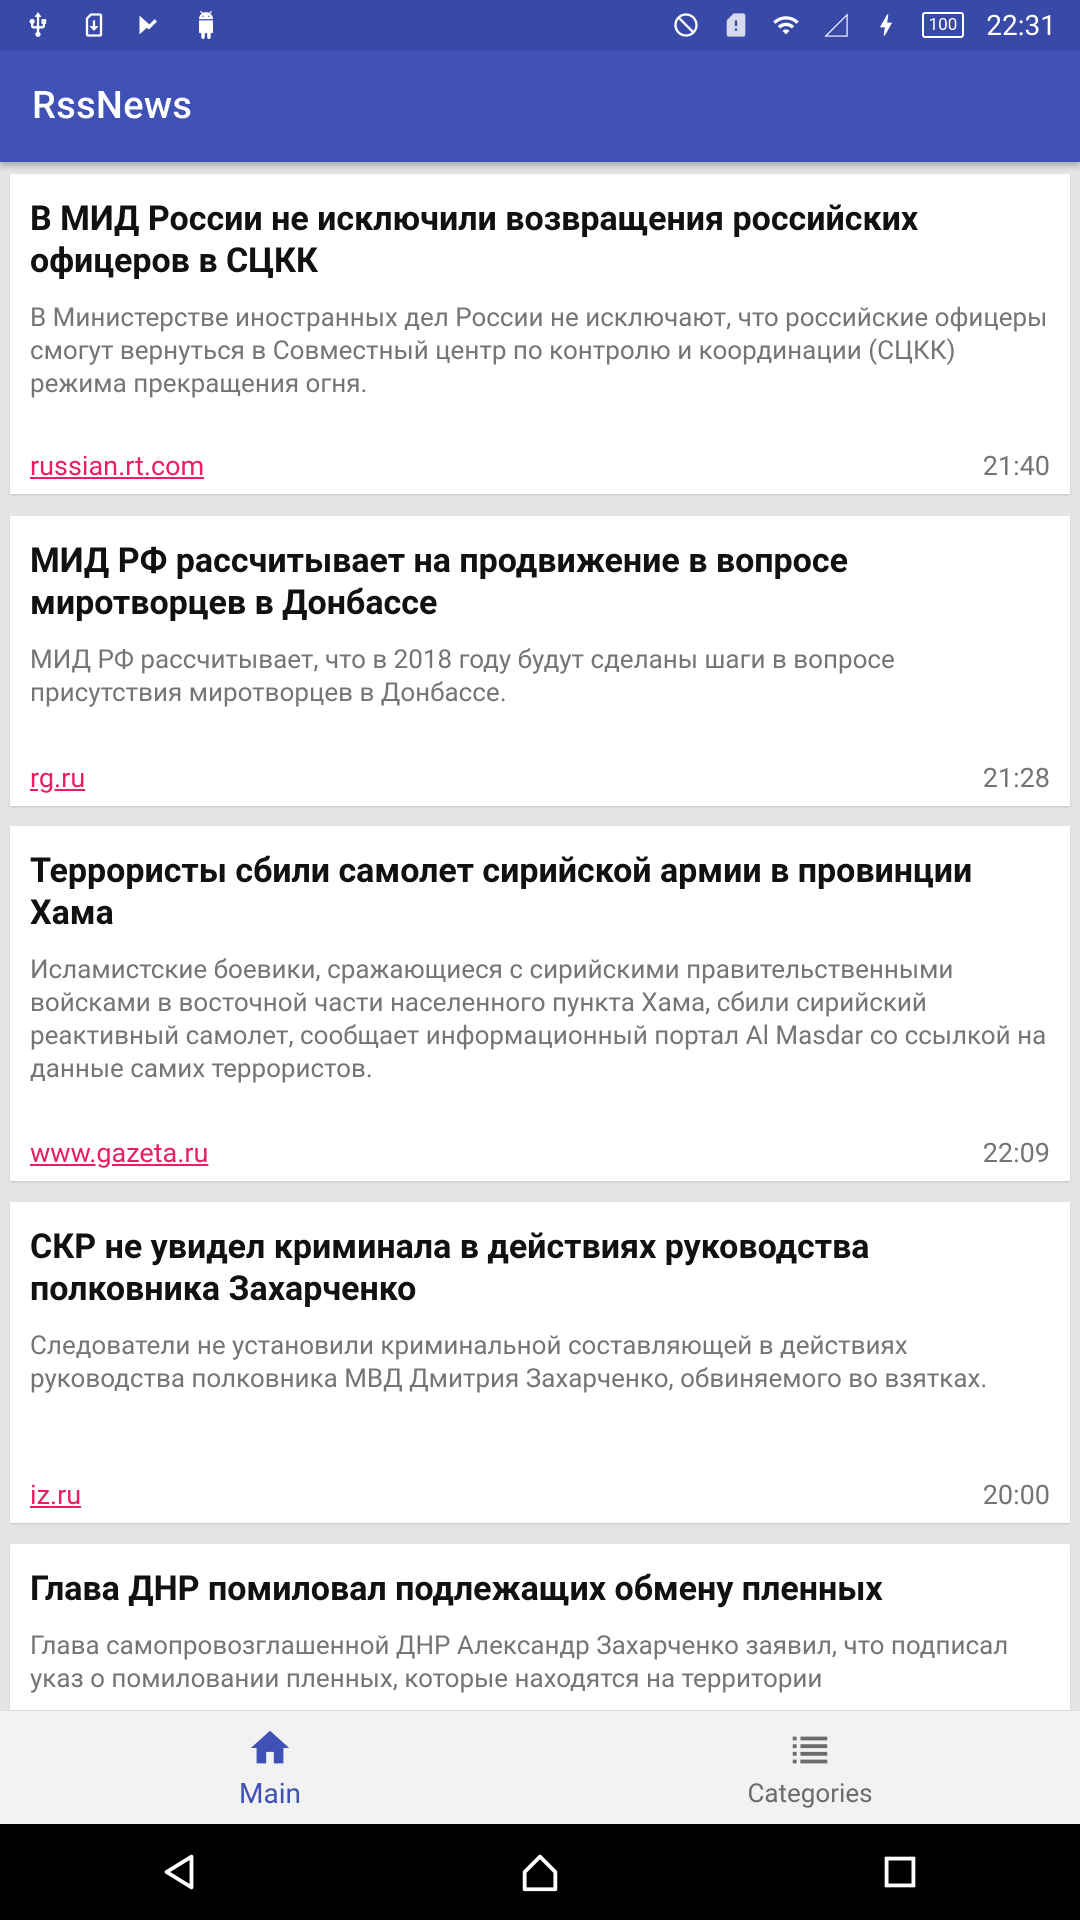 The height and width of the screenshot is (1920, 1080). What do you see at coordinates (810, 1749) in the screenshot?
I see `list-icon` at bounding box center [810, 1749].